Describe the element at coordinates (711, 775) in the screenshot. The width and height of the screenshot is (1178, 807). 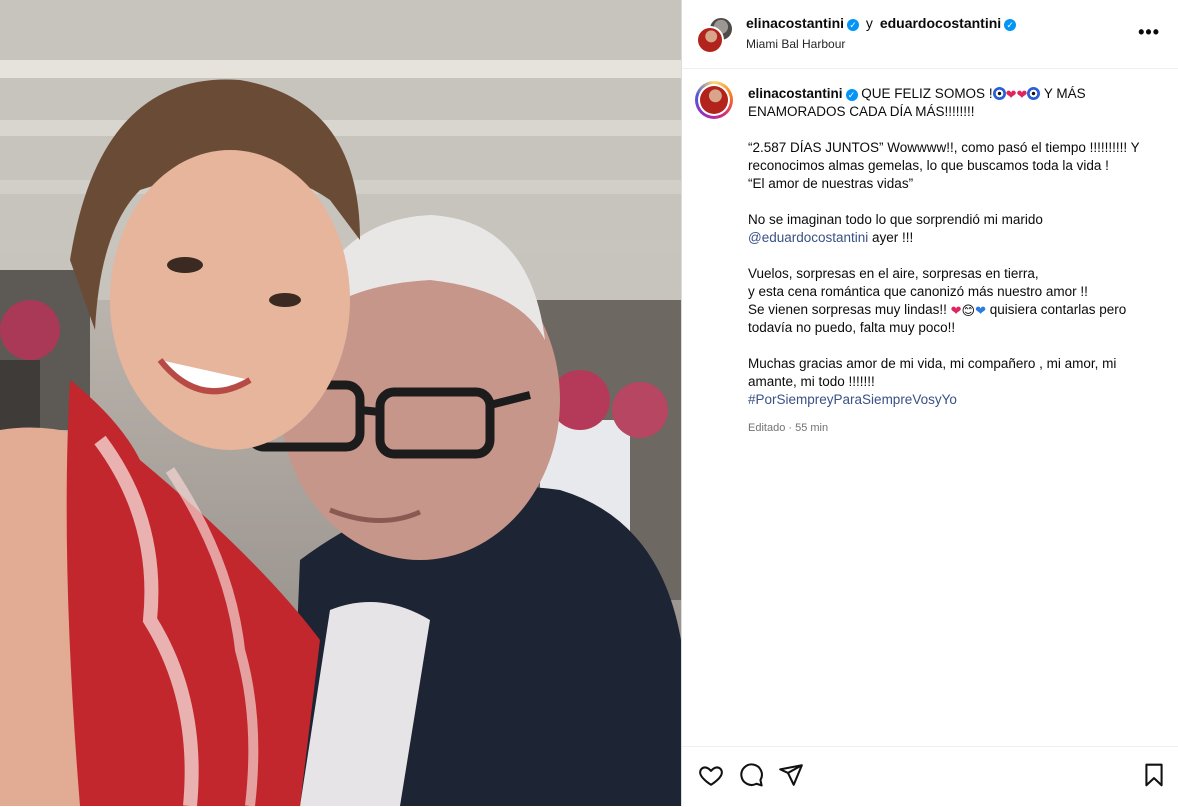
I see `heart-icon` at that location.